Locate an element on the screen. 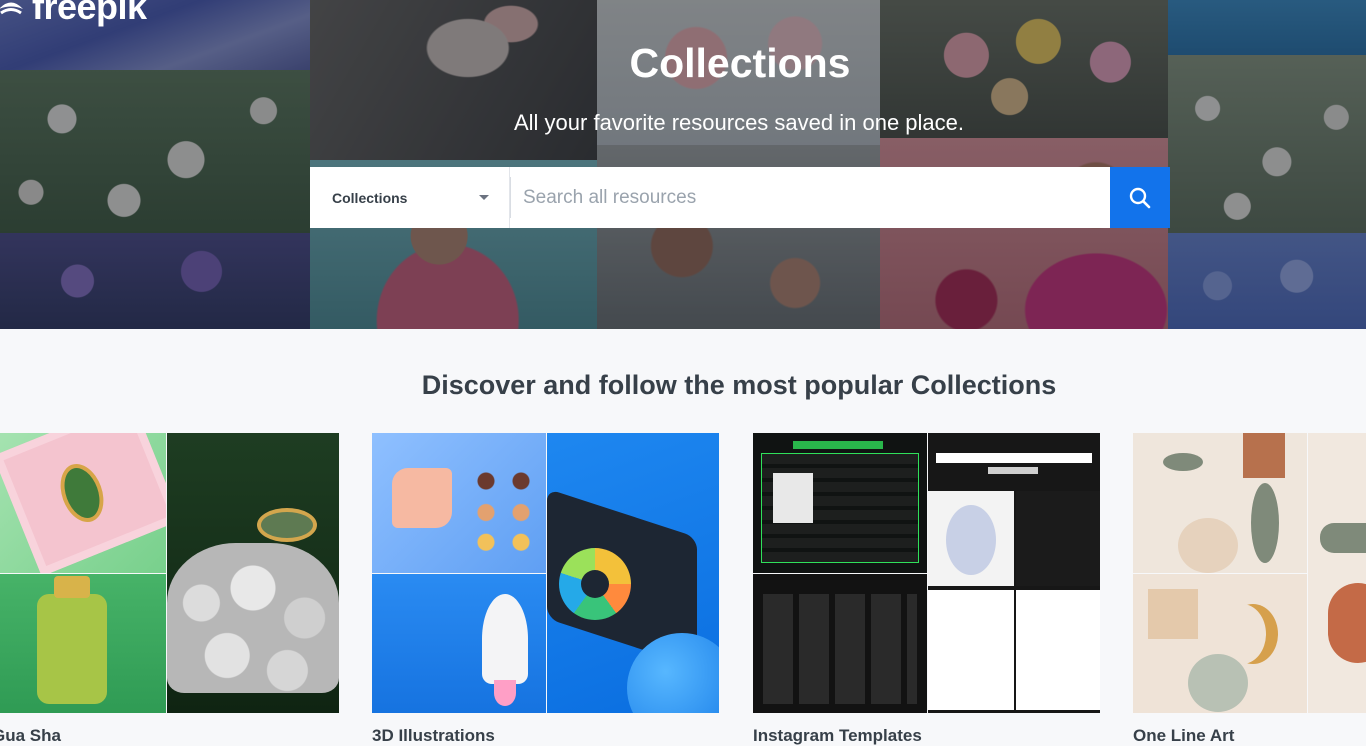 This screenshot has height=746, width=1366. collection-card-3d-illustrations is located at coordinates (545, 573).